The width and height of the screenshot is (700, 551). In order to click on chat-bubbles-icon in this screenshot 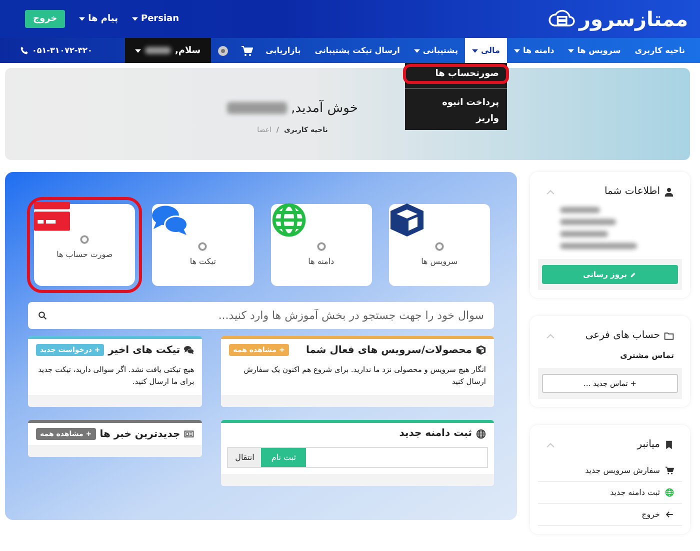, I will do `click(189, 350)`.